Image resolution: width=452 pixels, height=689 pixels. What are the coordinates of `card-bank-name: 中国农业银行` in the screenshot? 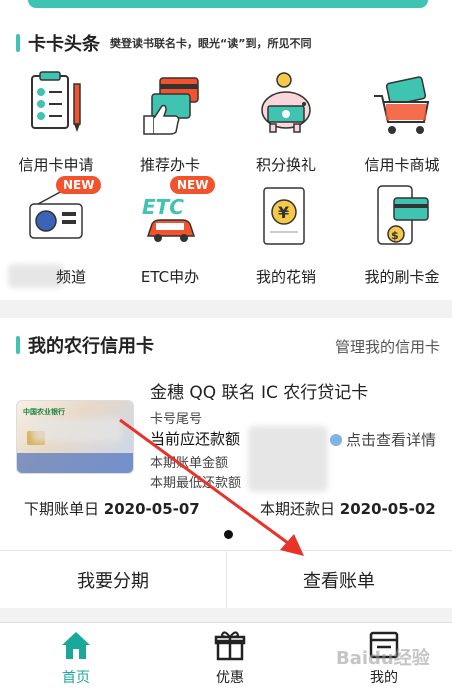 It's located at (44, 412).